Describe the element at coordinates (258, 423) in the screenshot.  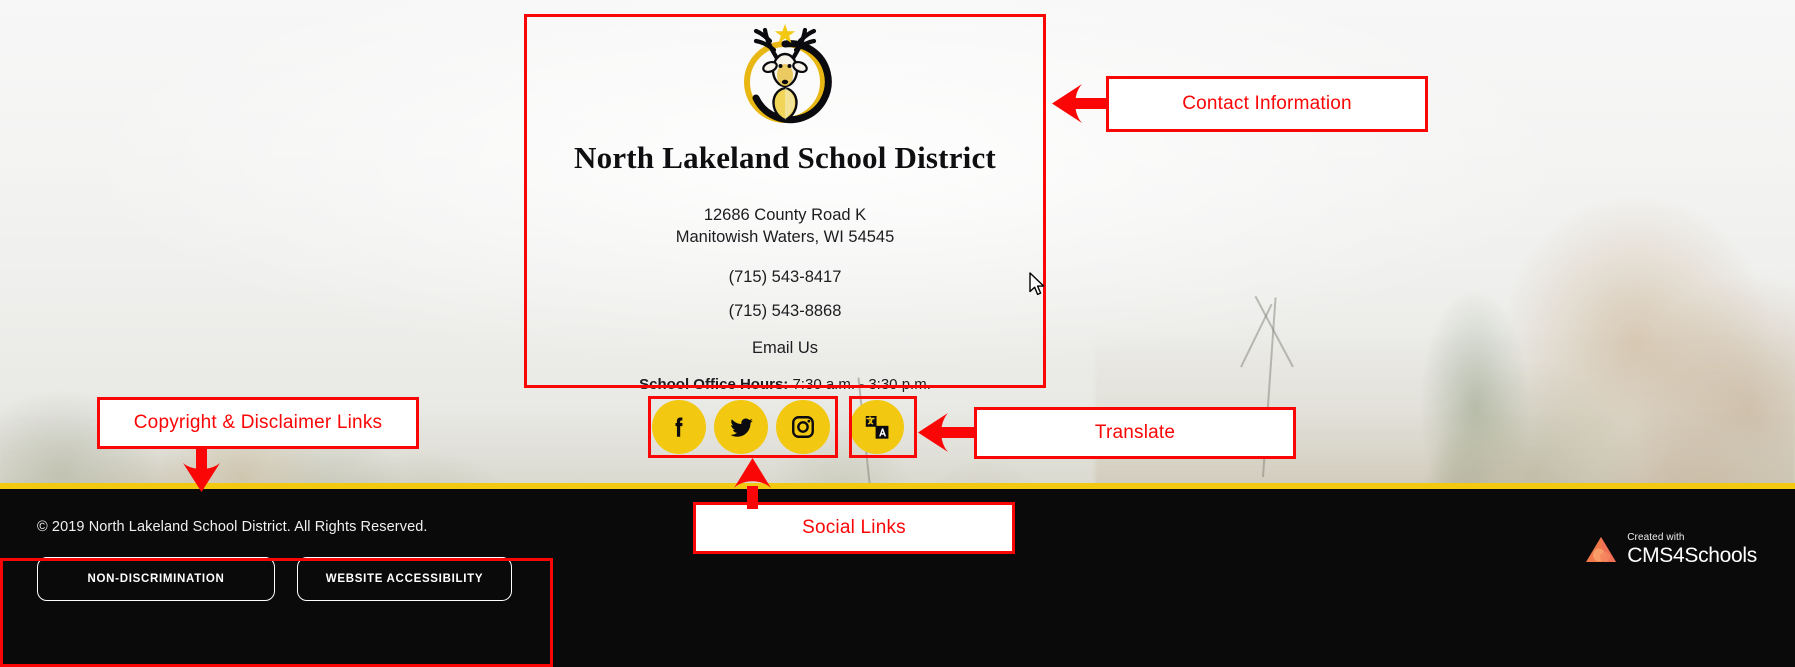
I see `annotation-label-copyright-disclaimer-links: Copyright & Disclaimer Links` at that location.